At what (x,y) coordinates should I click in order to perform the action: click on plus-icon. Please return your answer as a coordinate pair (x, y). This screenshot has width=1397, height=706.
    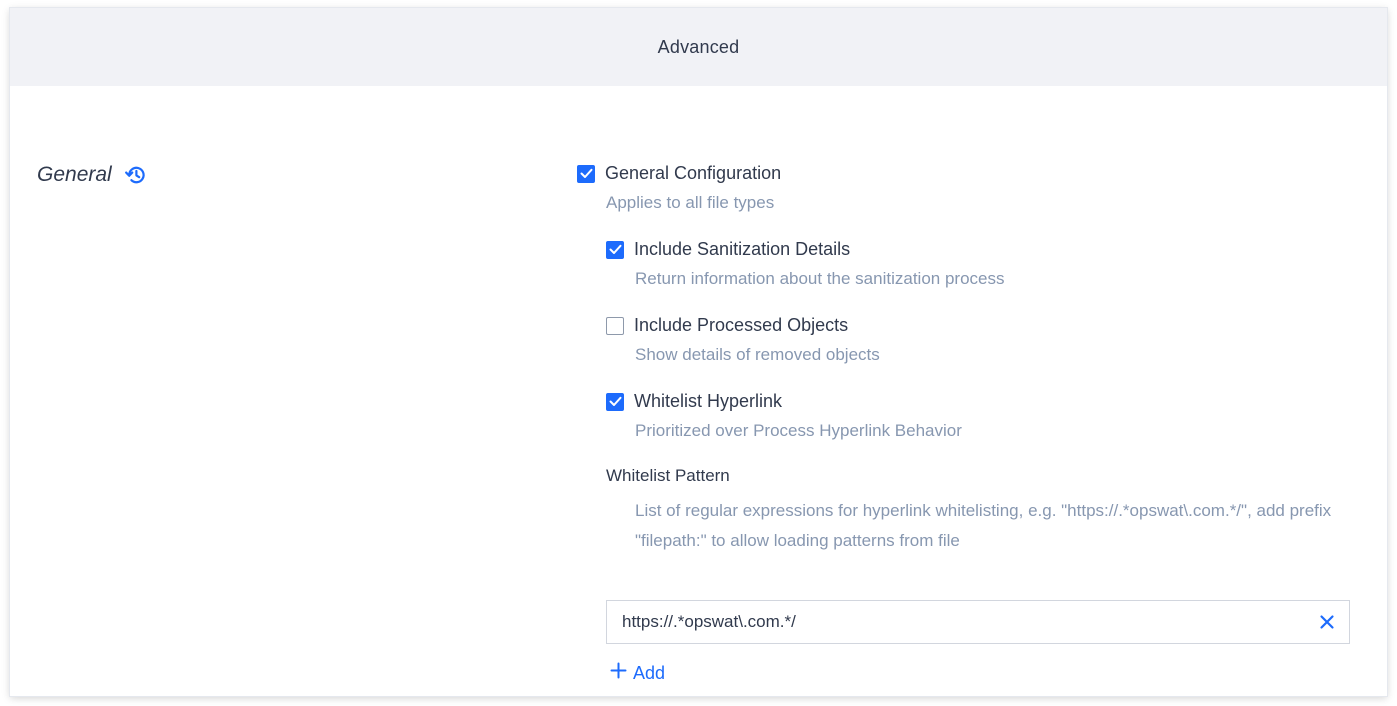
    Looking at the image, I should click on (618, 673).